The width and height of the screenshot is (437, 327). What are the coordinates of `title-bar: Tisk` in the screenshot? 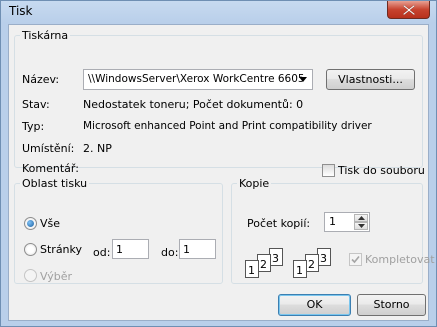 It's located at (218, 12).